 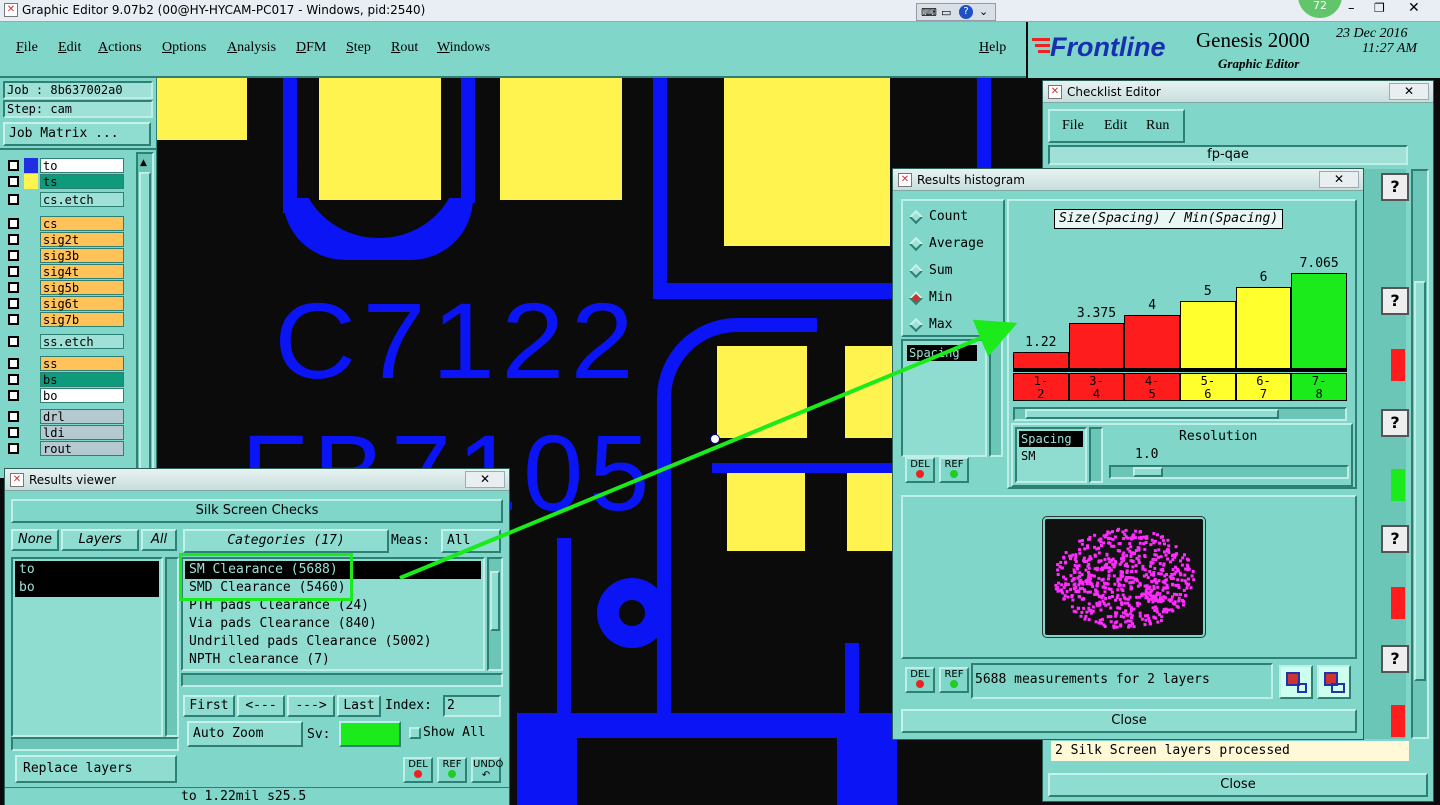 I want to click on layer-name: cs.etch, so click(x=82, y=199).